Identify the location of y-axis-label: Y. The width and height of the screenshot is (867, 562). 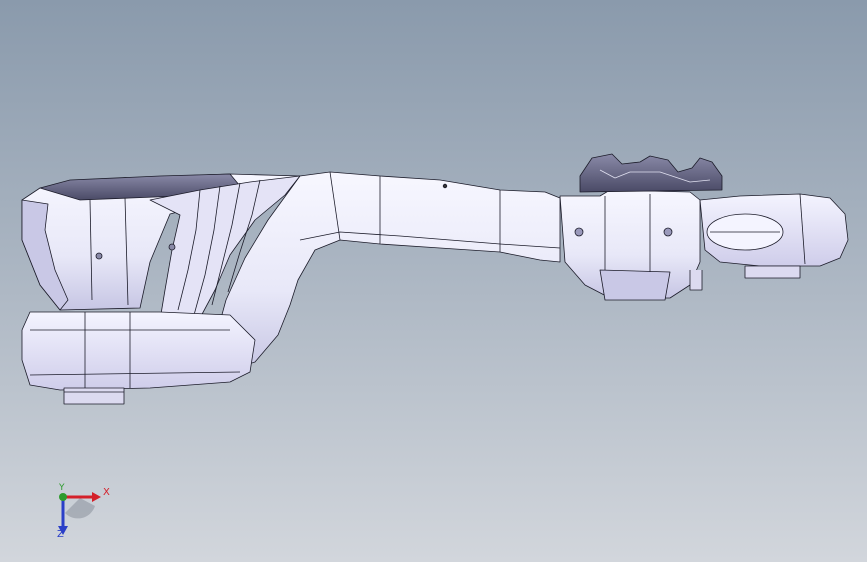
(62, 488).